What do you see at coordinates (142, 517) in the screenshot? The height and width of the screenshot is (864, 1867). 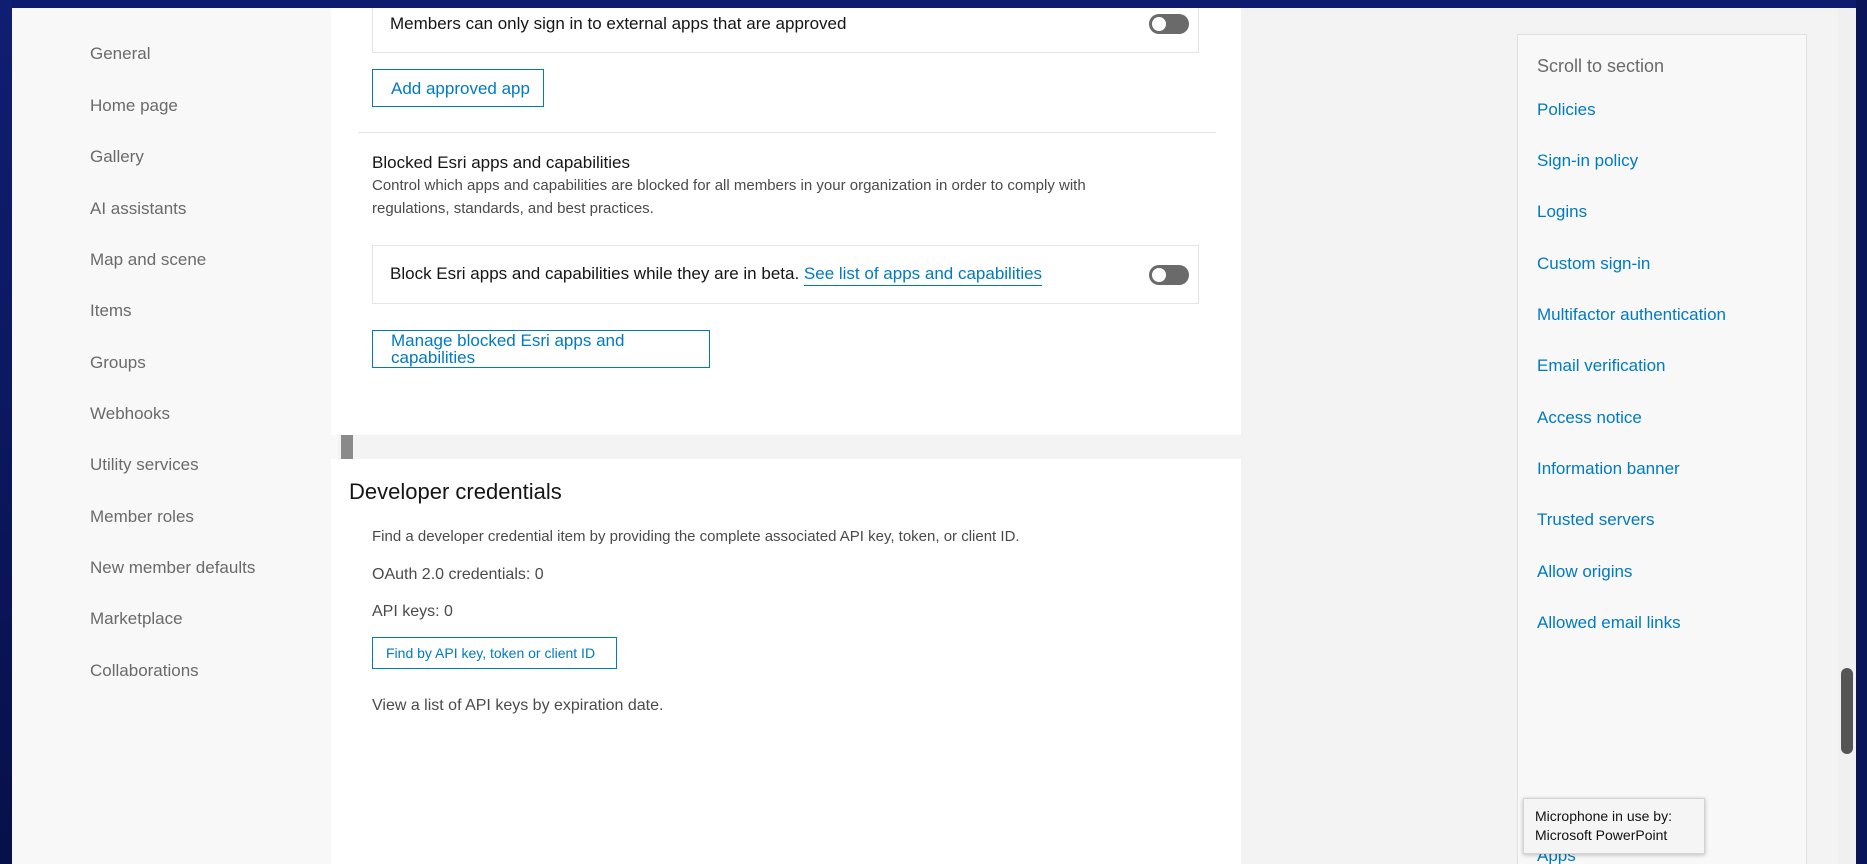 I see `nav-item-member-roles: Member roles` at bounding box center [142, 517].